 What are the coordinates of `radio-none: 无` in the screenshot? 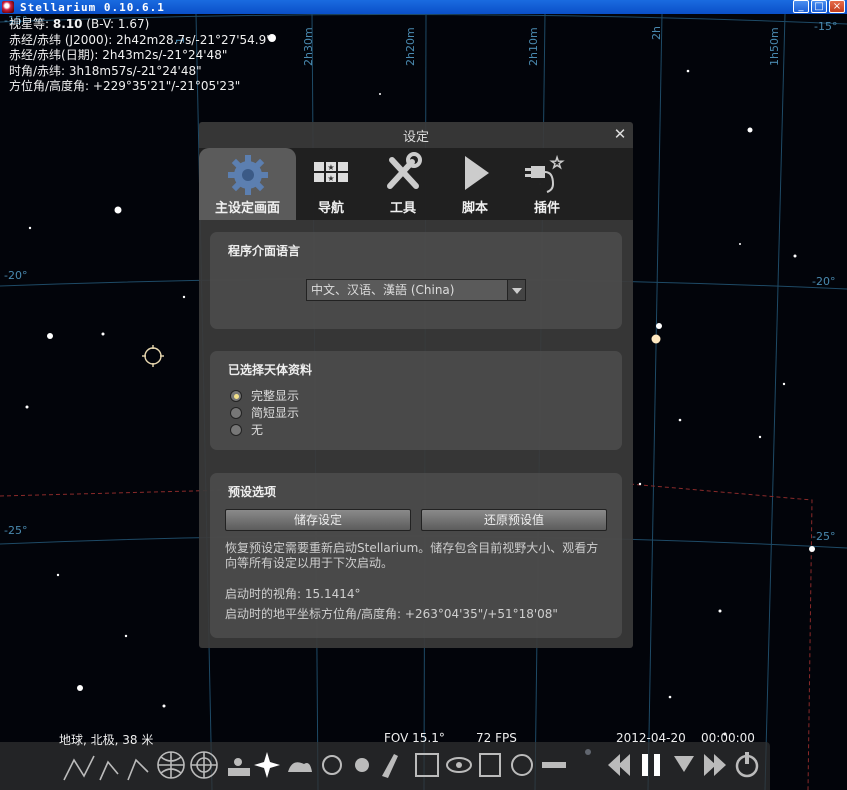 It's located at (246, 429).